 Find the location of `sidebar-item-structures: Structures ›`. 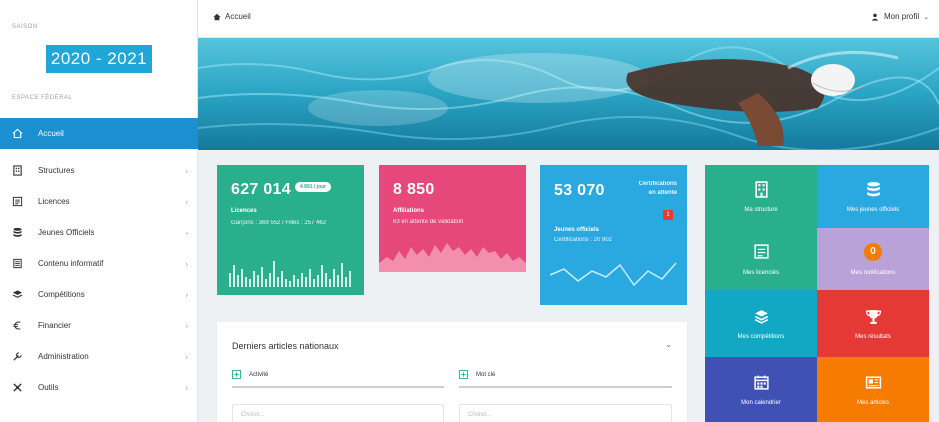

sidebar-item-structures: Structures › is located at coordinates (99, 170).